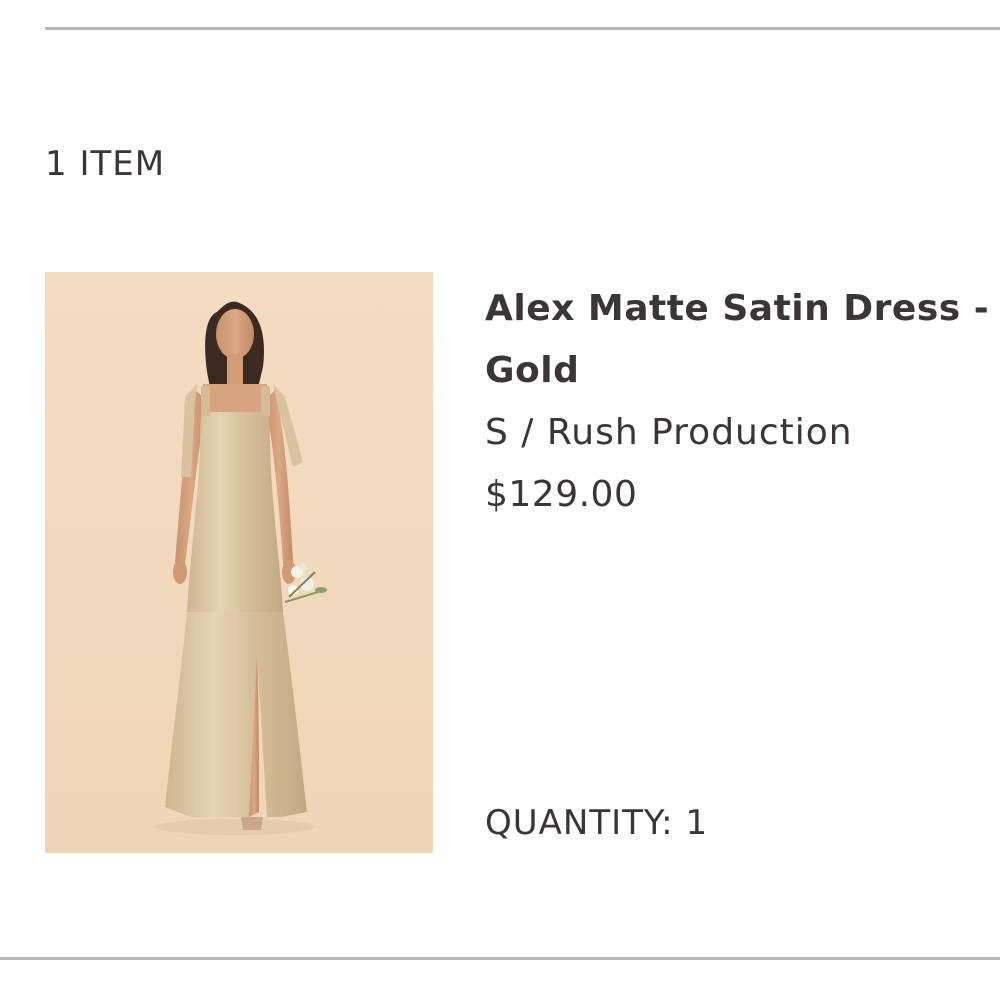 The width and height of the screenshot is (1000, 1000). I want to click on bottom-divider, so click(500, 958).